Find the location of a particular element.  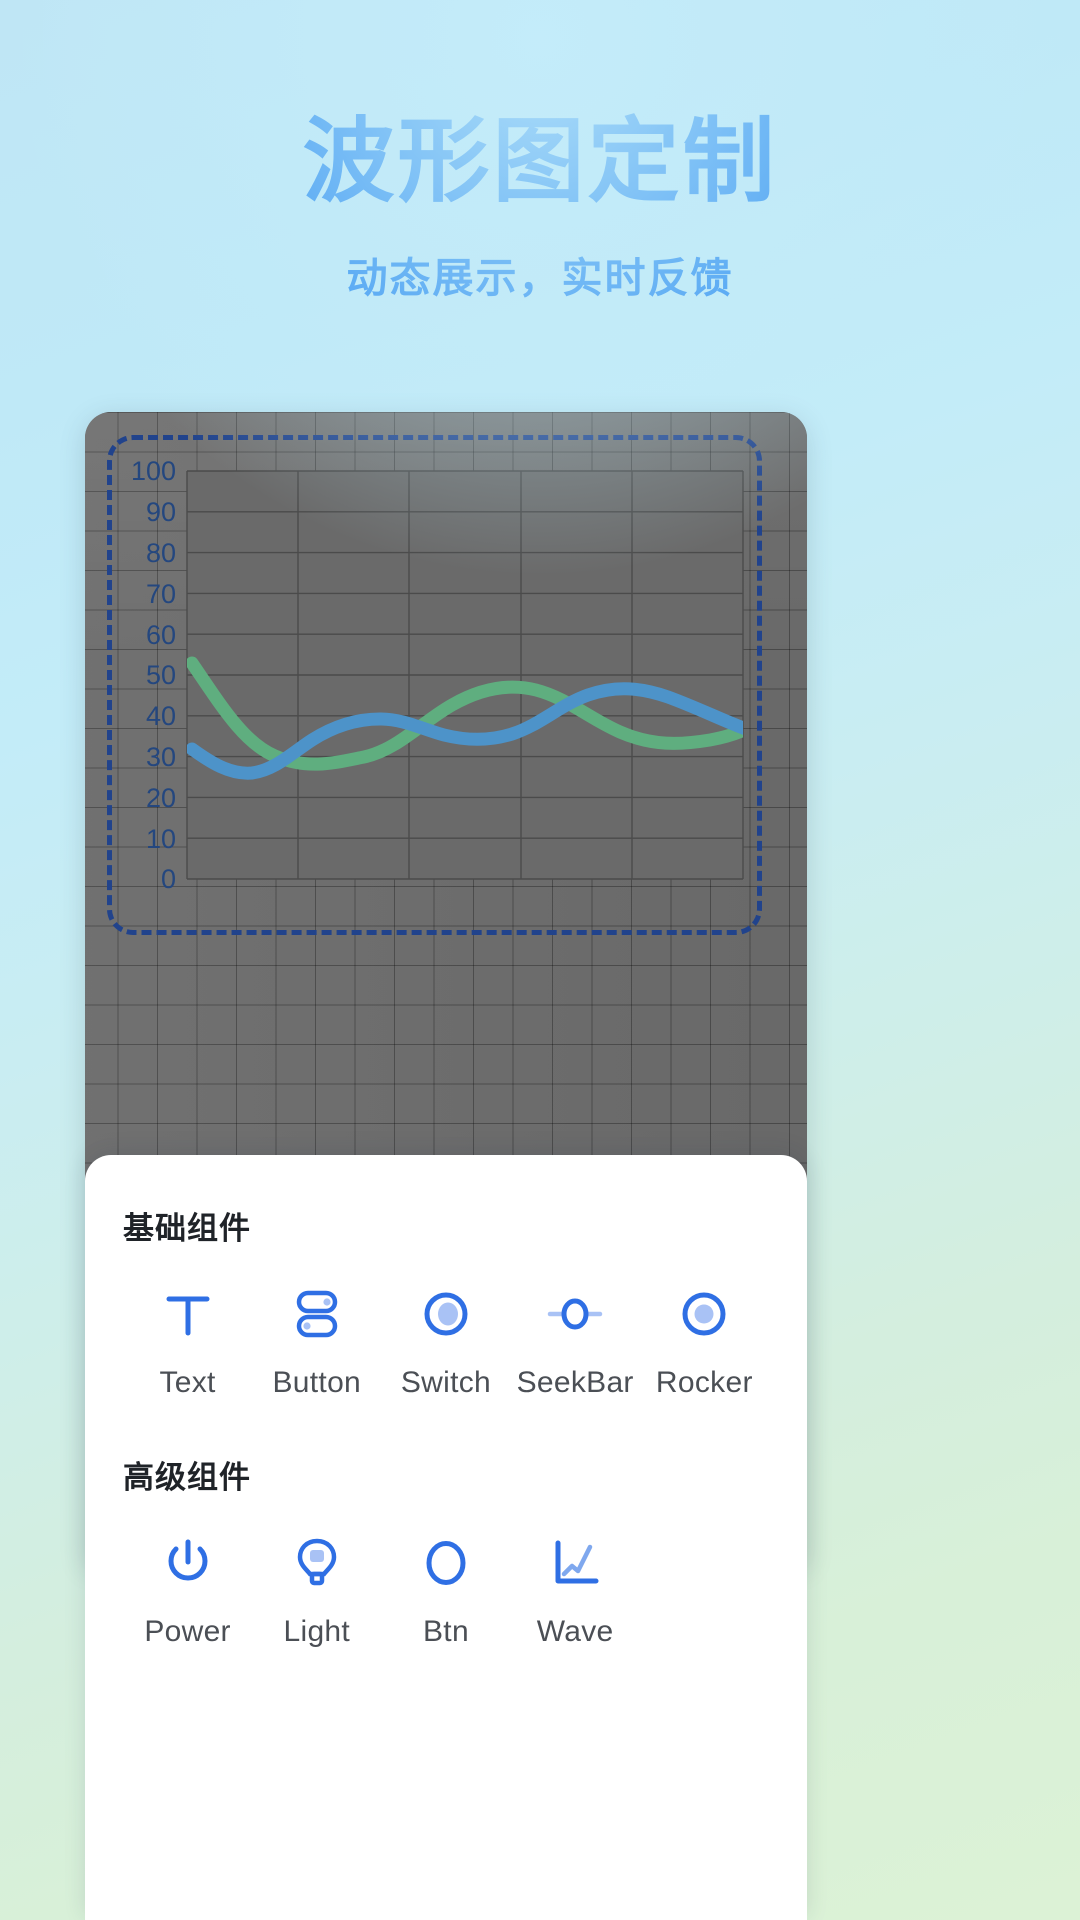

page-title: 波形图定制 is located at coordinates (540, 161).